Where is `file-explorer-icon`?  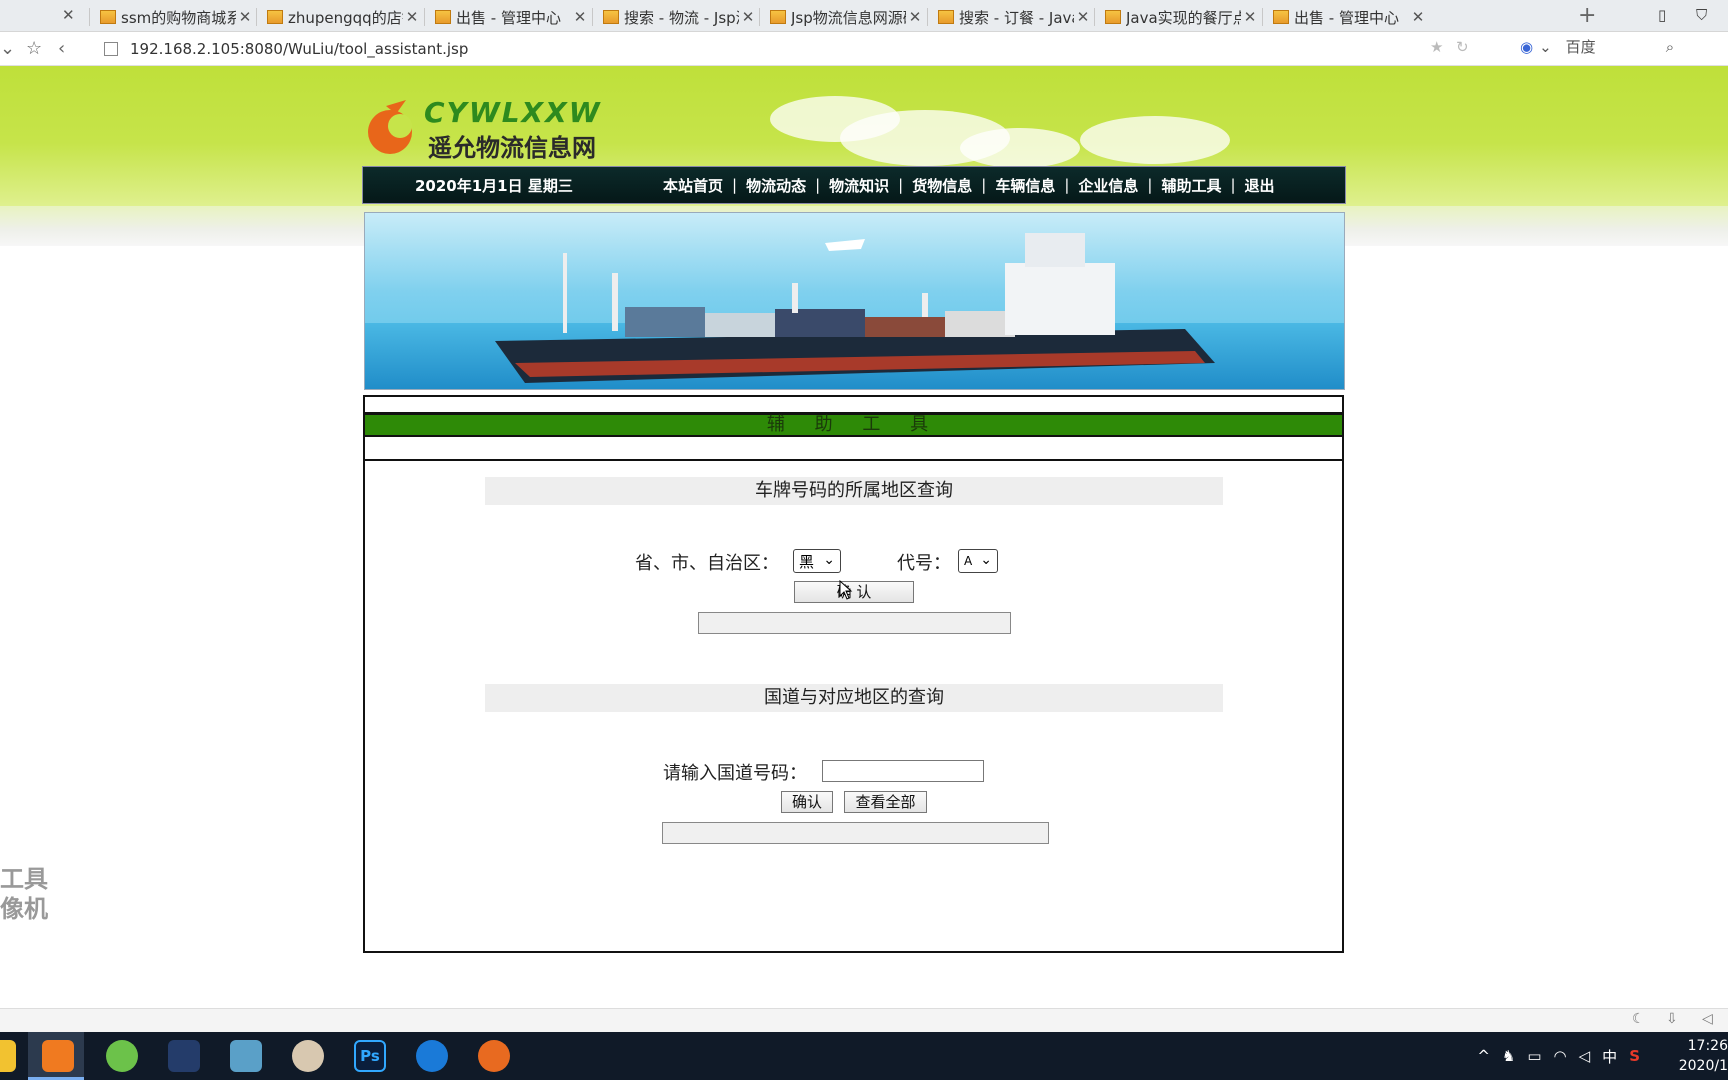
file-explorer-icon is located at coordinates (8, 1056).